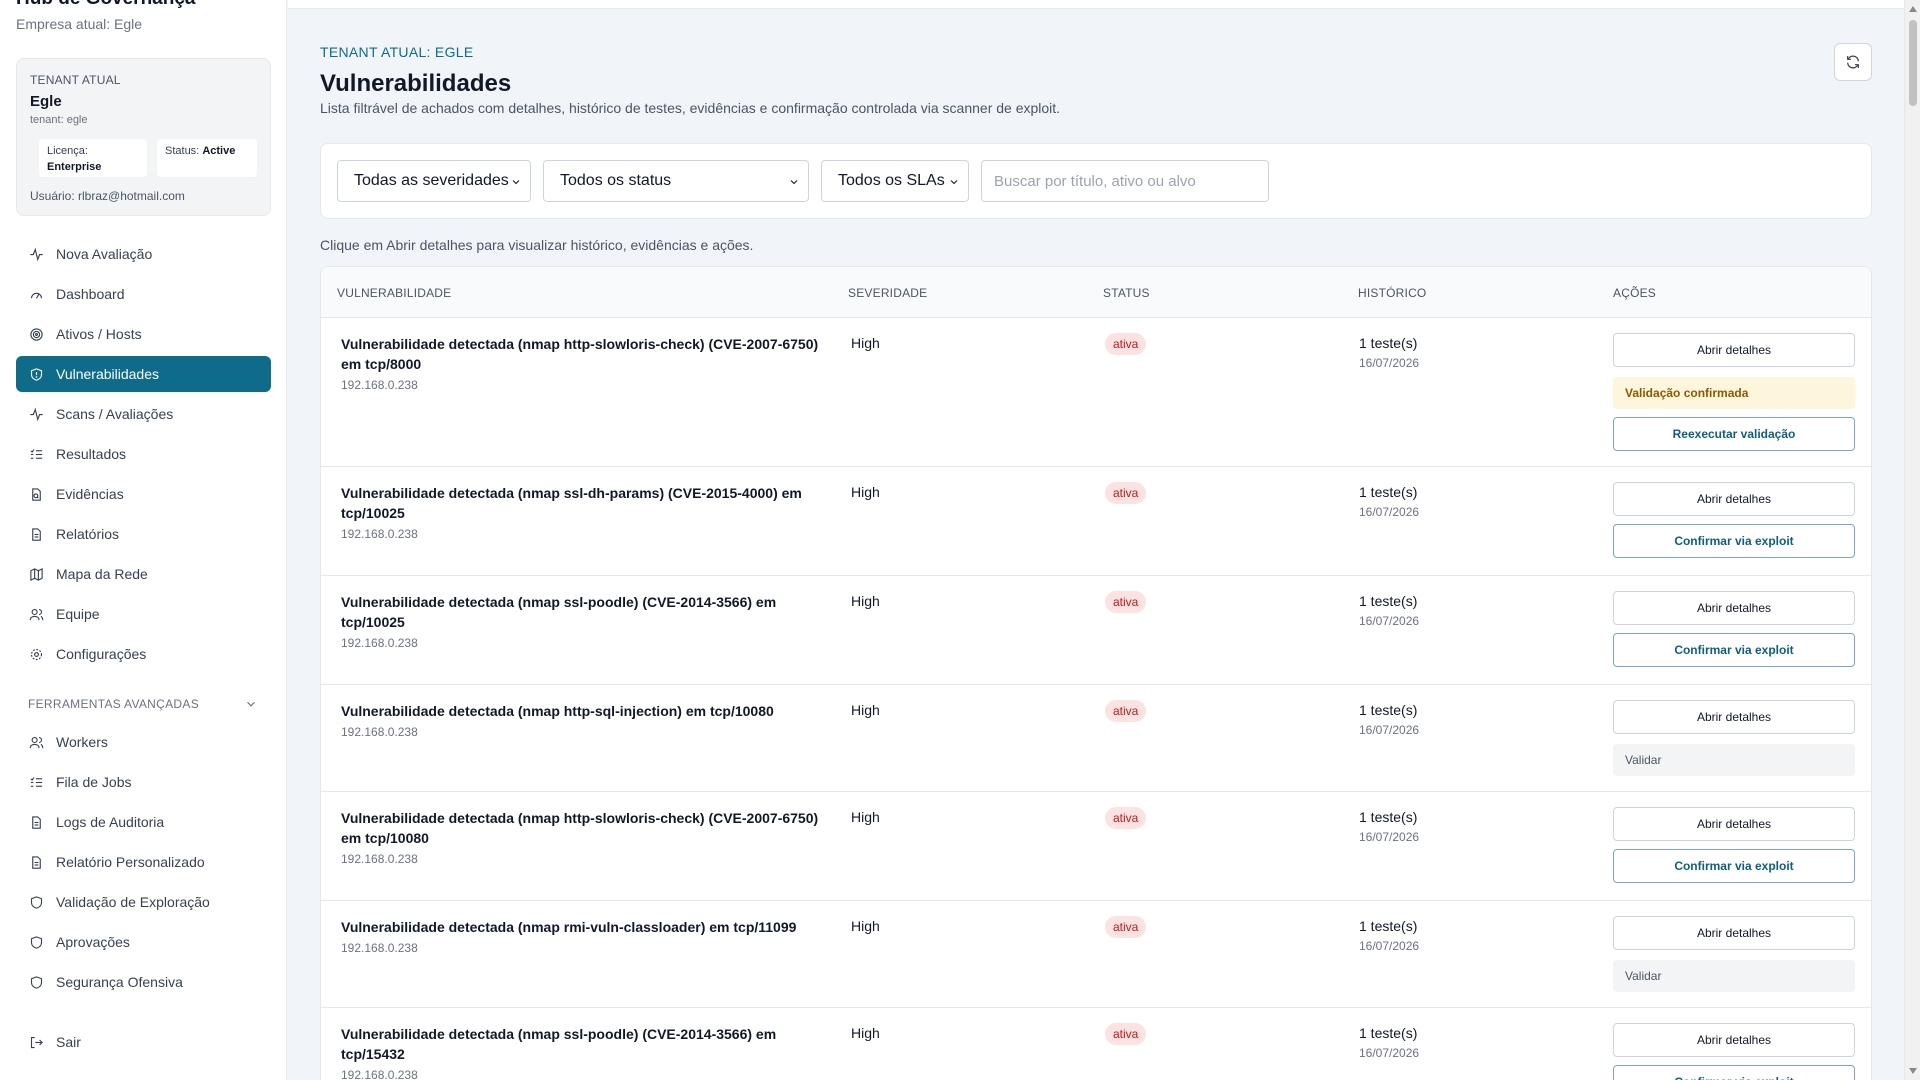  I want to click on sidebar-item-label: Vulnerabilidades, so click(107, 374).